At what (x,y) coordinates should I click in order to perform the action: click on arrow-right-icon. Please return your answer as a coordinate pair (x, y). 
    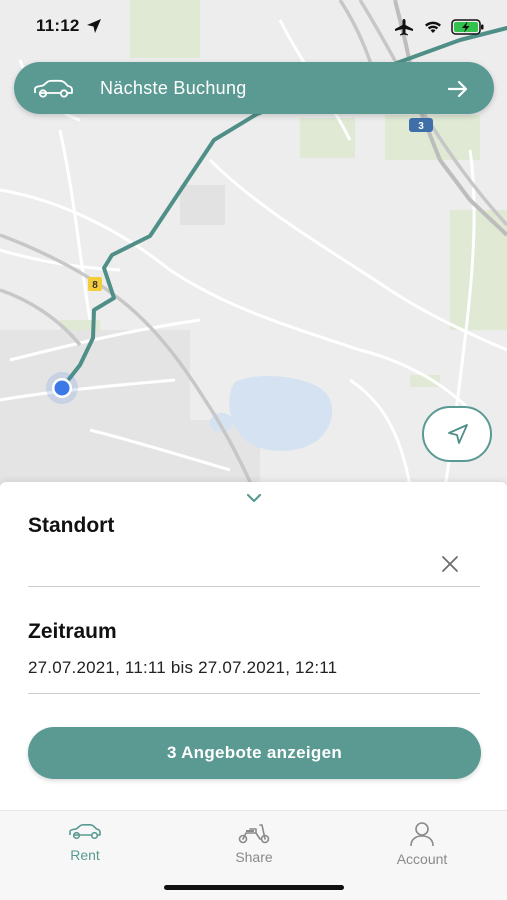
    Looking at the image, I should click on (457, 89).